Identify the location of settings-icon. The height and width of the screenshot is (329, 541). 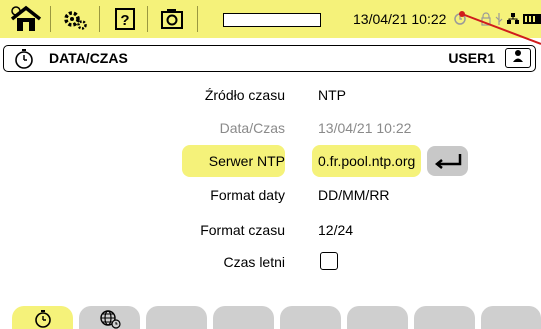
(75, 19).